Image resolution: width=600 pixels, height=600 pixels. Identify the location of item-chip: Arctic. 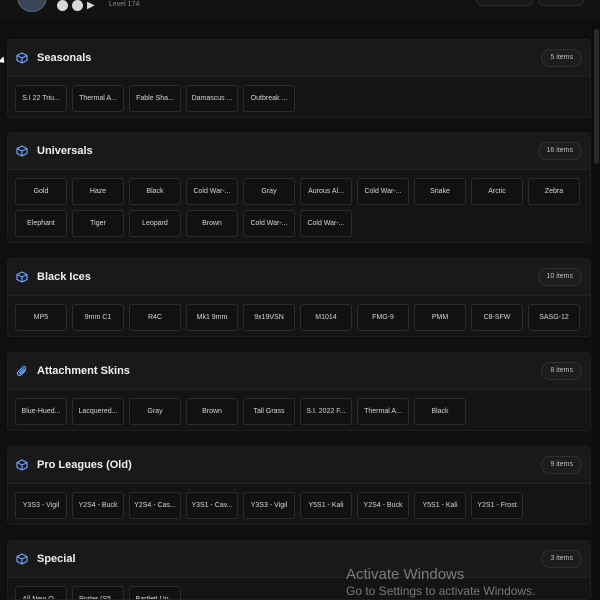
(497, 191).